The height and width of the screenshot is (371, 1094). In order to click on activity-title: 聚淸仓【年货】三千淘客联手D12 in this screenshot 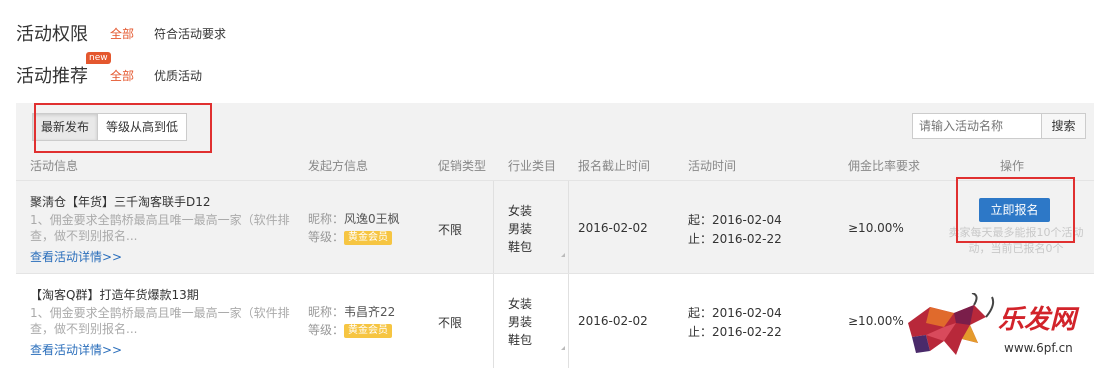, I will do `click(120, 201)`.